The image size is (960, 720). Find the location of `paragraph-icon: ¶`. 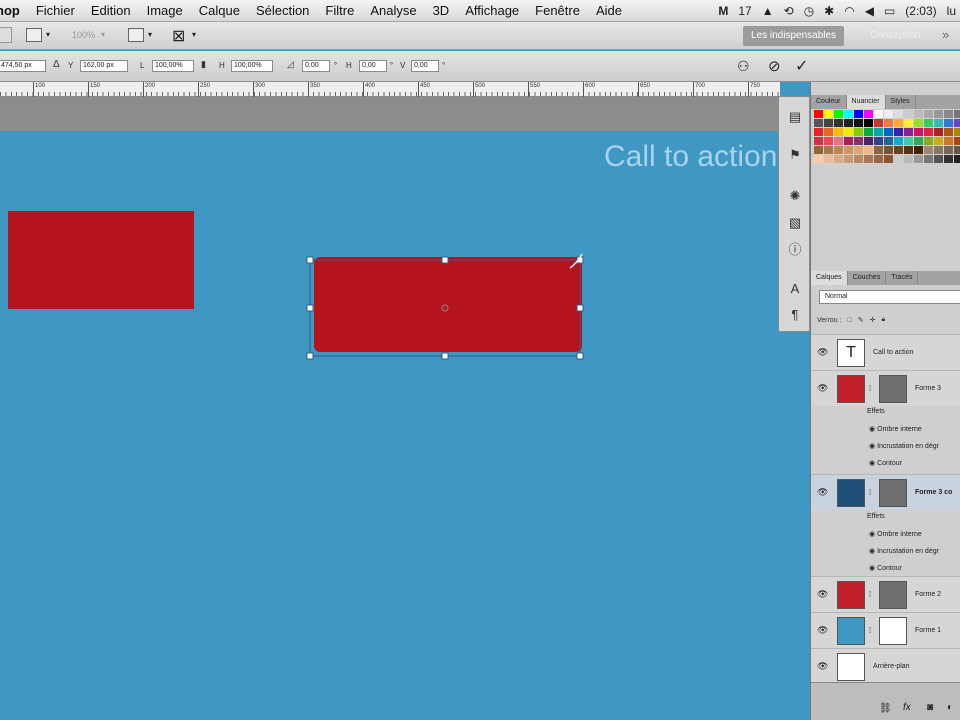

paragraph-icon: ¶ is located at coordinates (795, 315).